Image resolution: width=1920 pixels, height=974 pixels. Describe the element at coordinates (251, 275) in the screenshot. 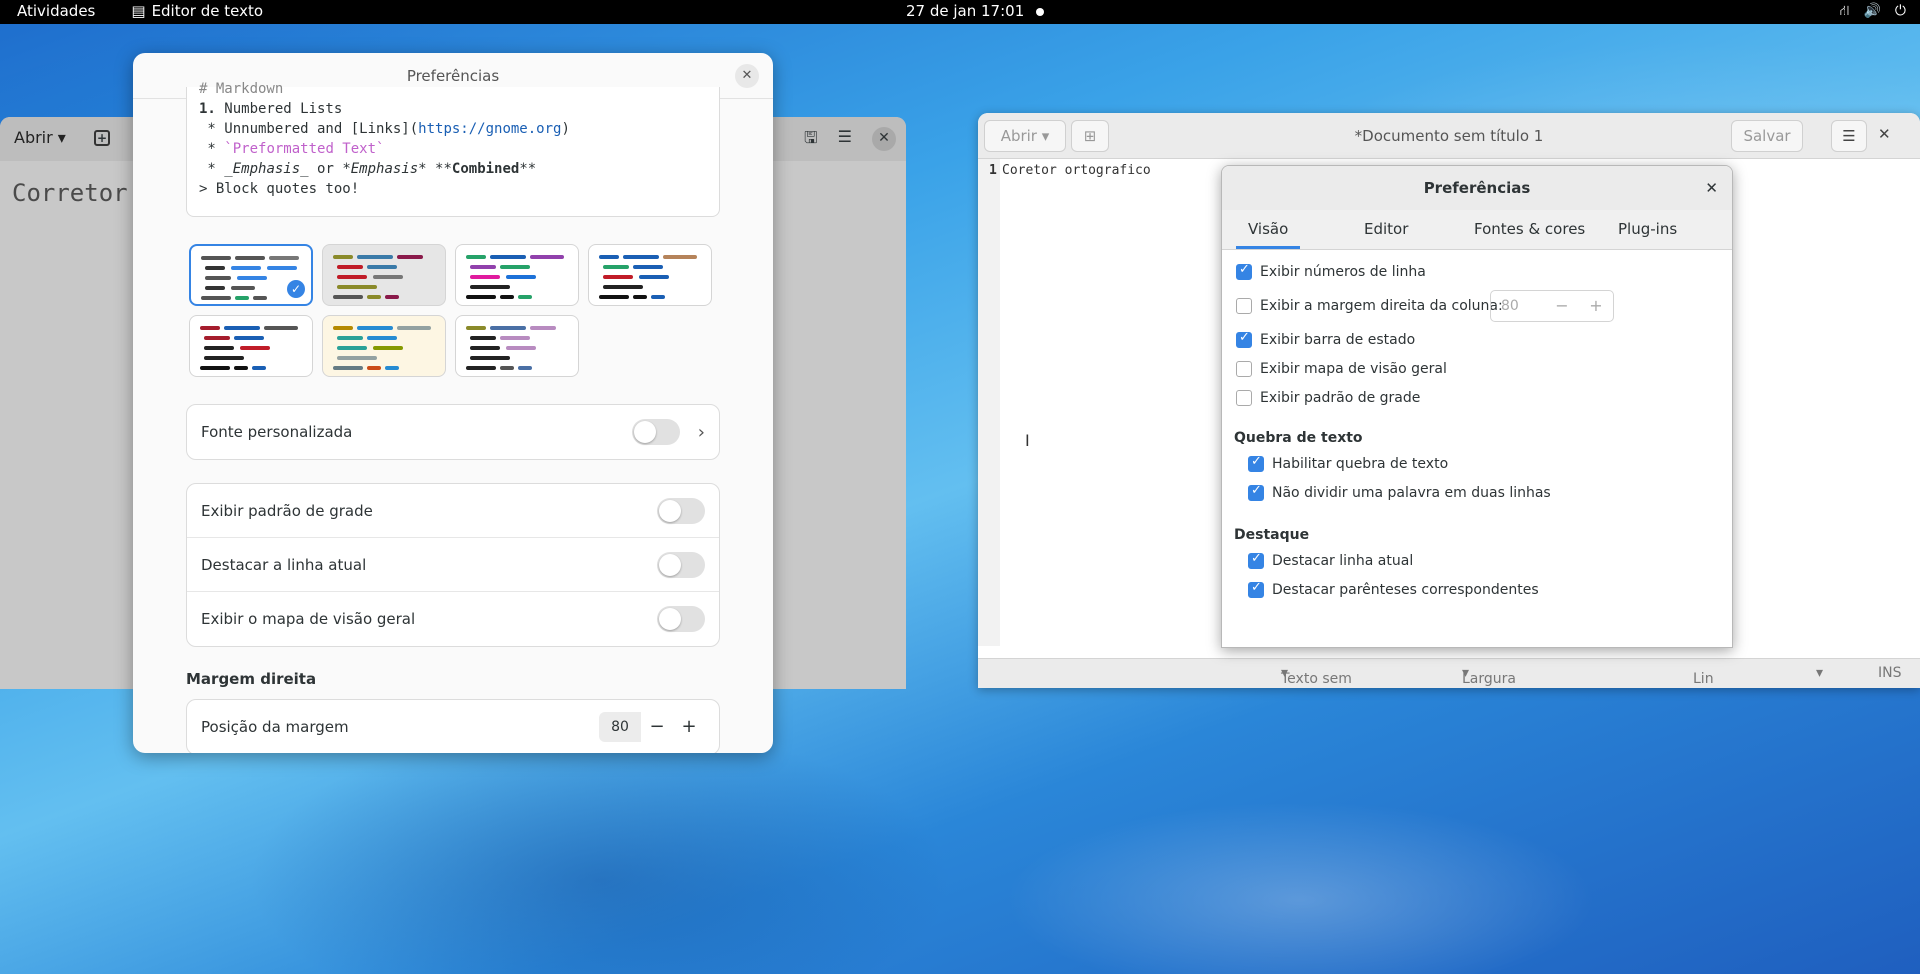

I see `scheme-thumbnail: ✓` at that location.